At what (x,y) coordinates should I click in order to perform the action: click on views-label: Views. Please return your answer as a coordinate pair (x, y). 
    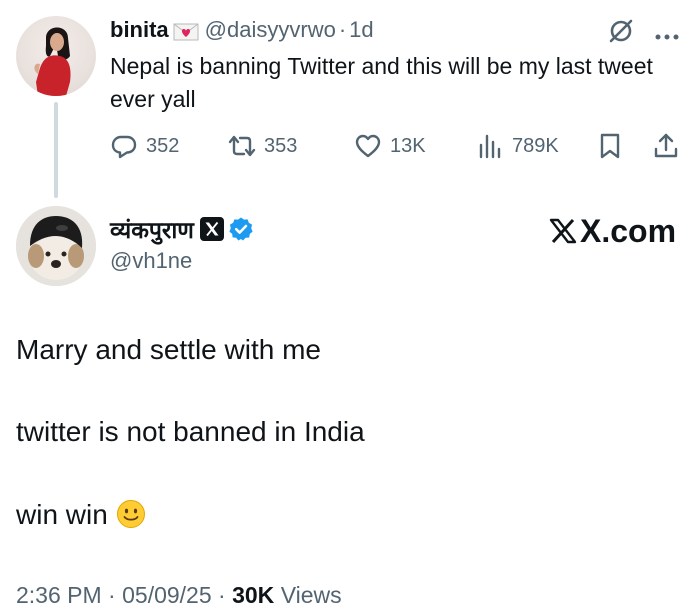
    Looking at the image, I should click on (311, 595).